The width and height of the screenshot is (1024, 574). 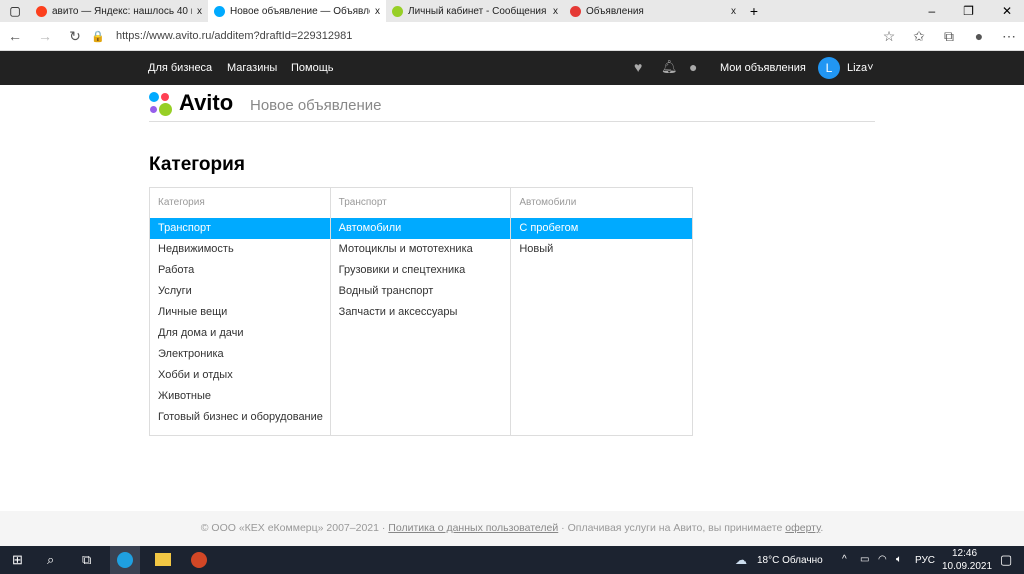 I want to click on lock-icon: 🔒, so click(x=98, y=36).